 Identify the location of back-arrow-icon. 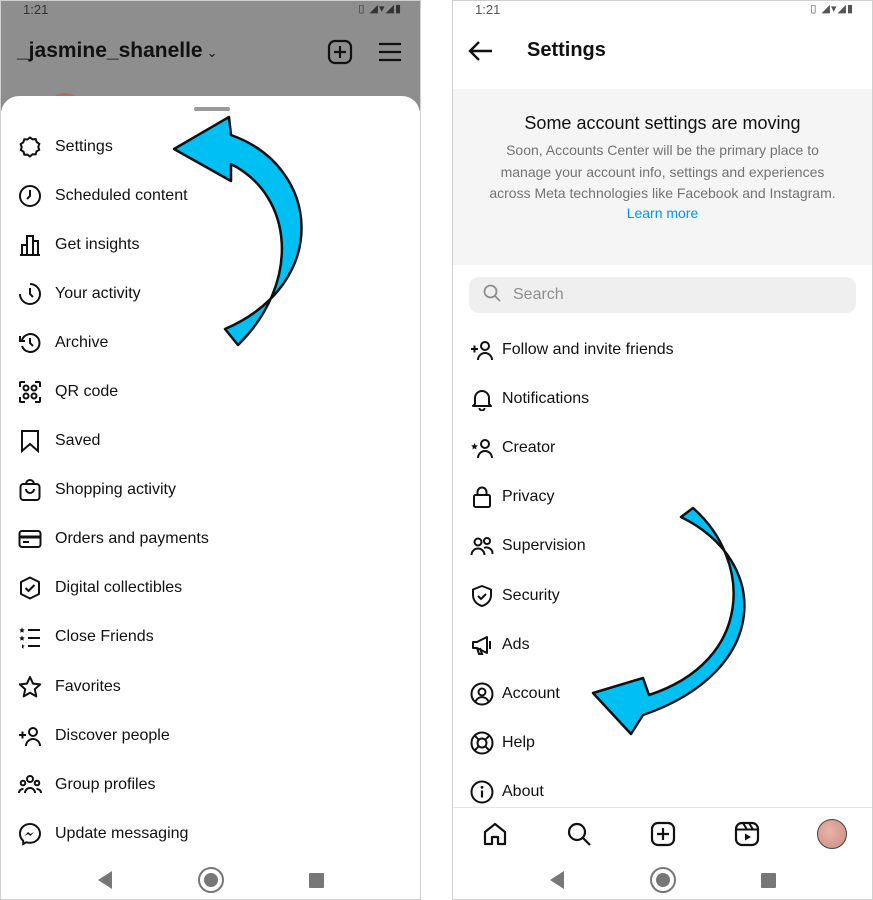
(481, 51).